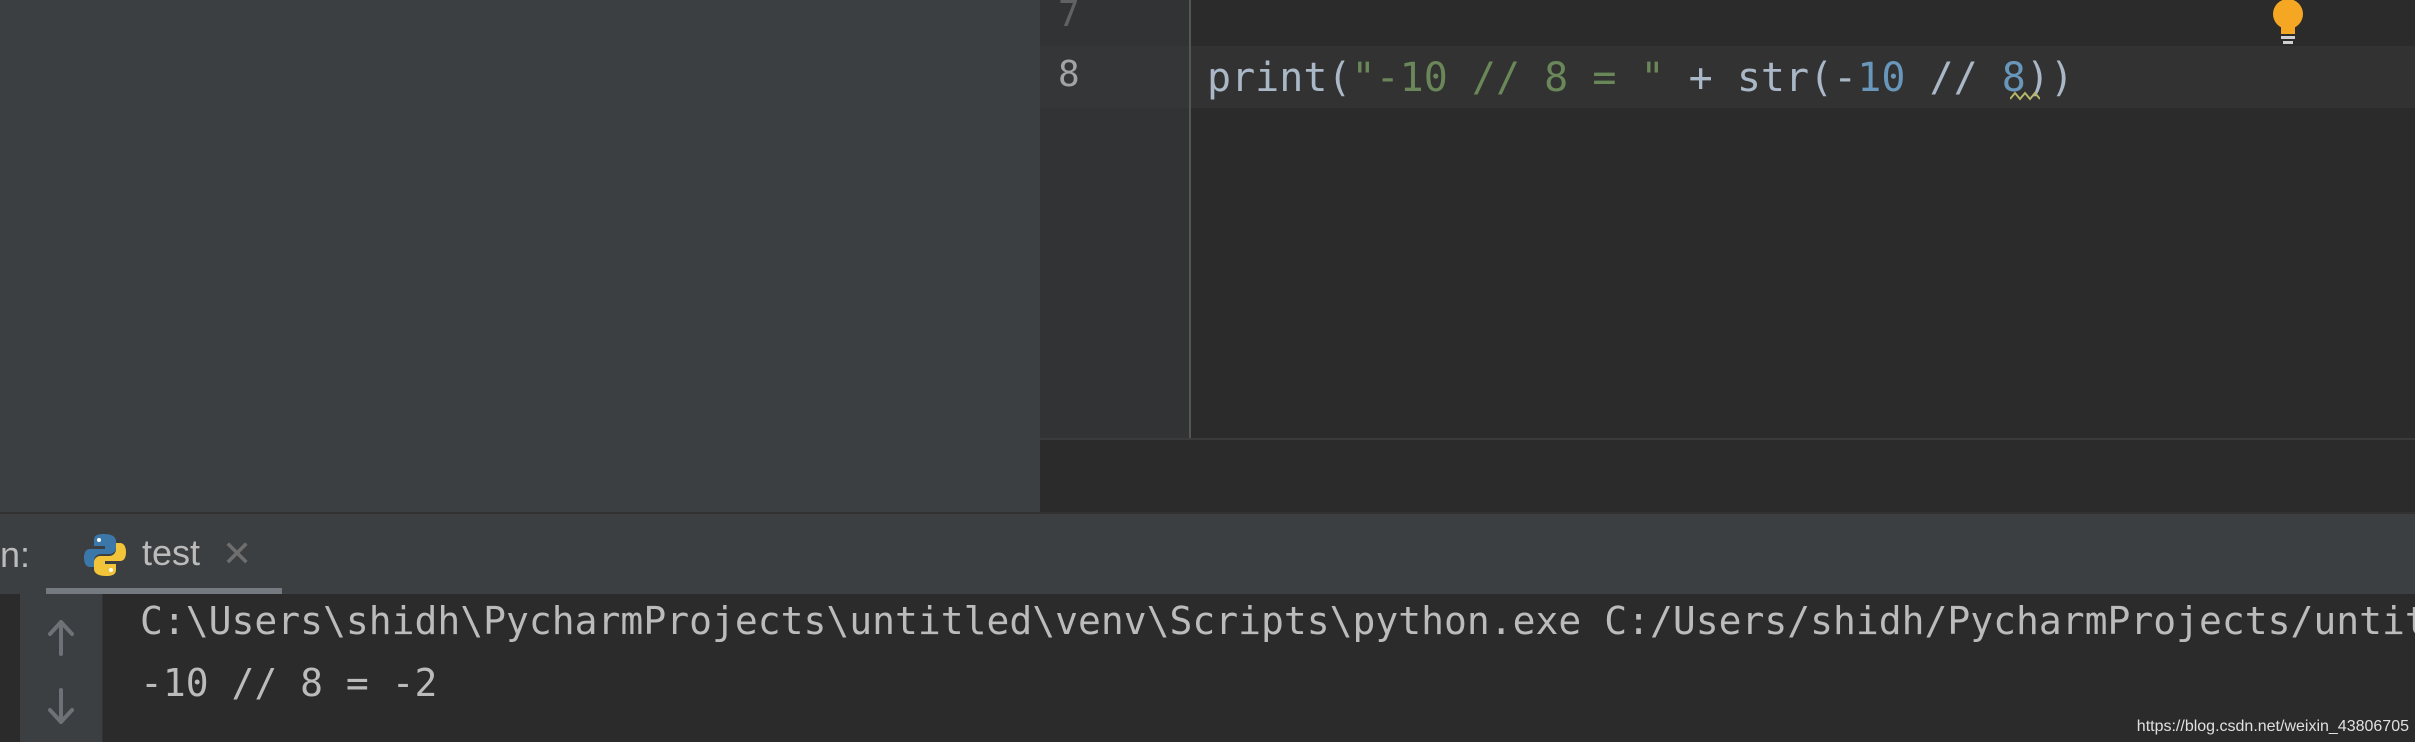 The image size is (2415, 742). I want to click on arrow-up-icon, so click(61, 637).